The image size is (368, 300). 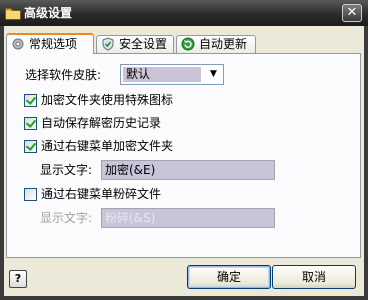 I want to click on cancel-button: 取消, so click(x=314, y=277).